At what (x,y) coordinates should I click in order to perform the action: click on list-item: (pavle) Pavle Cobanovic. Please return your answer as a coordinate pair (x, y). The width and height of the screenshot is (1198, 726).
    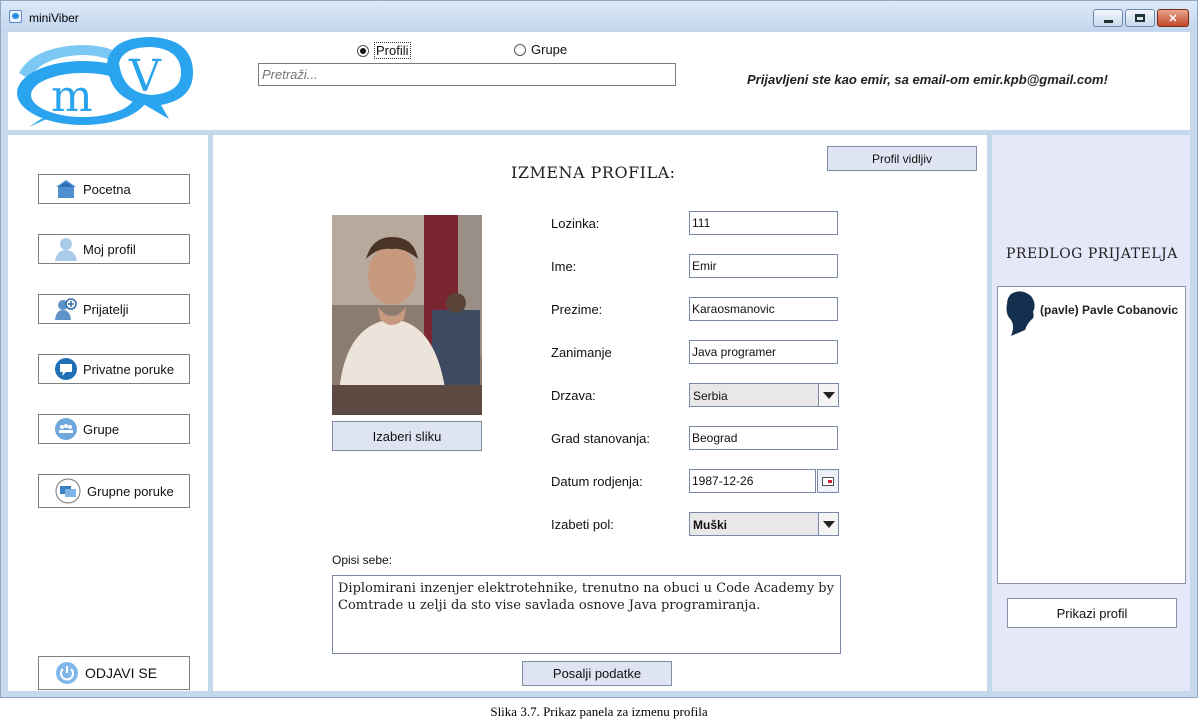
    Looking at the image, I should click on (1090, 313).